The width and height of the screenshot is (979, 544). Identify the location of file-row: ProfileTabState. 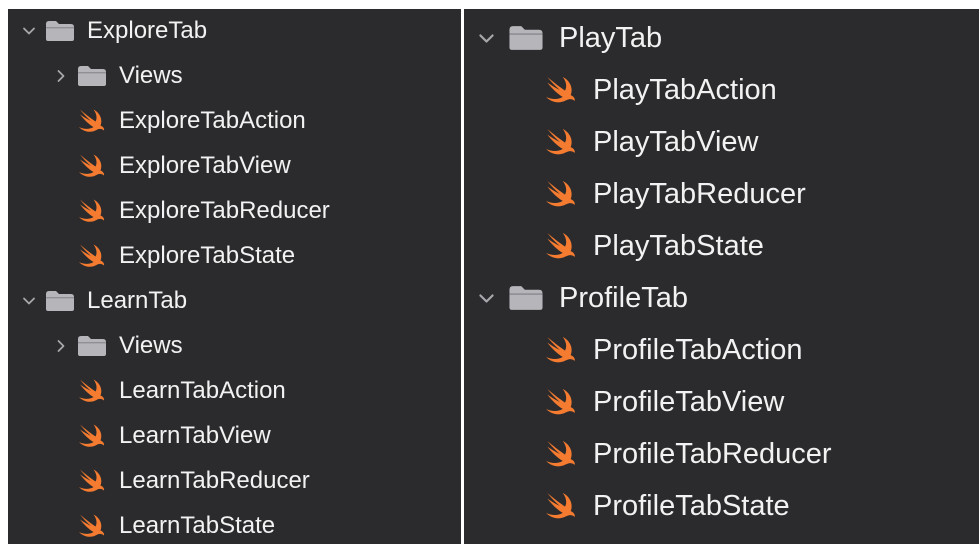
(721, 506).